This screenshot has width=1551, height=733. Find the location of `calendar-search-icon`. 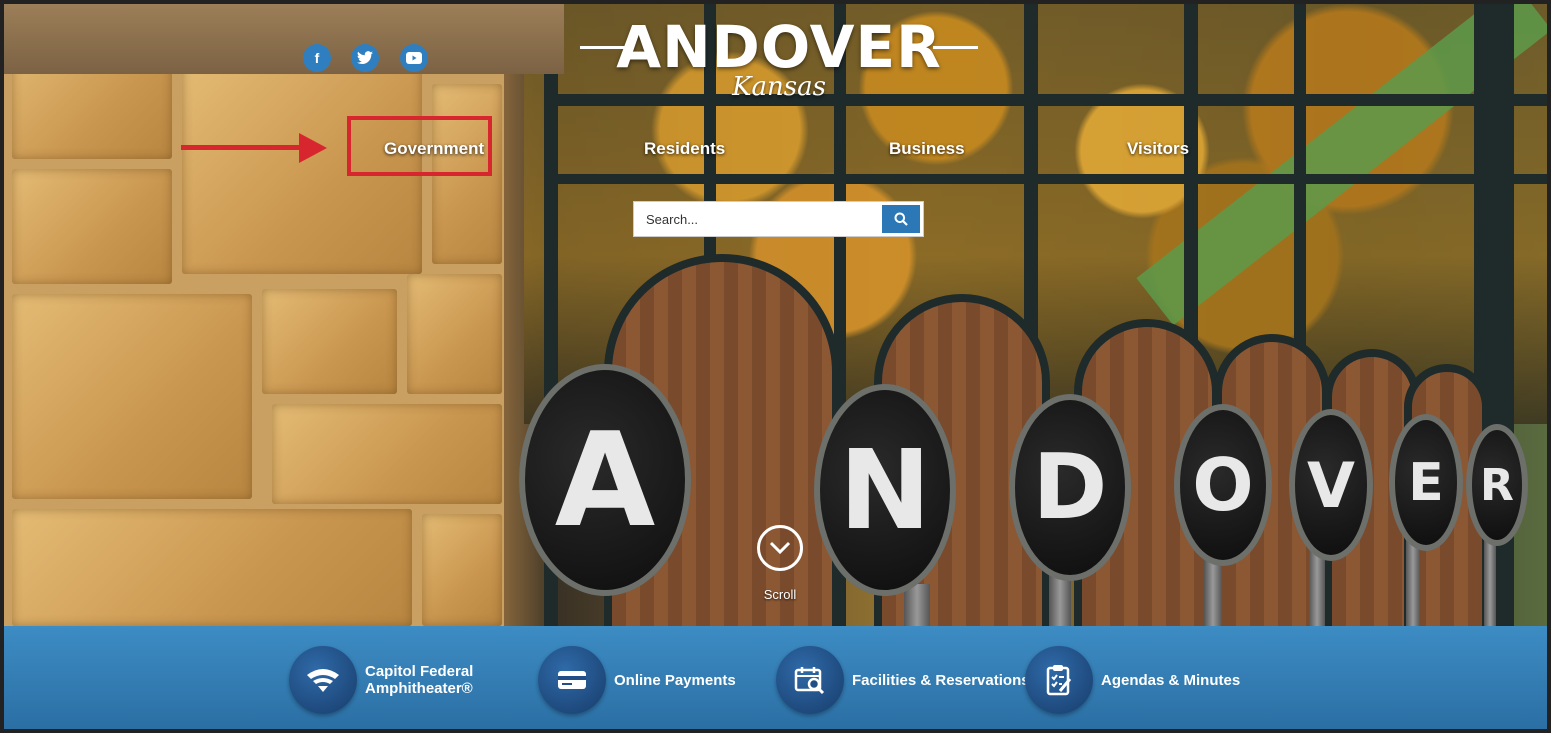

calendar-search-icon is located at coordinates (810, 680).